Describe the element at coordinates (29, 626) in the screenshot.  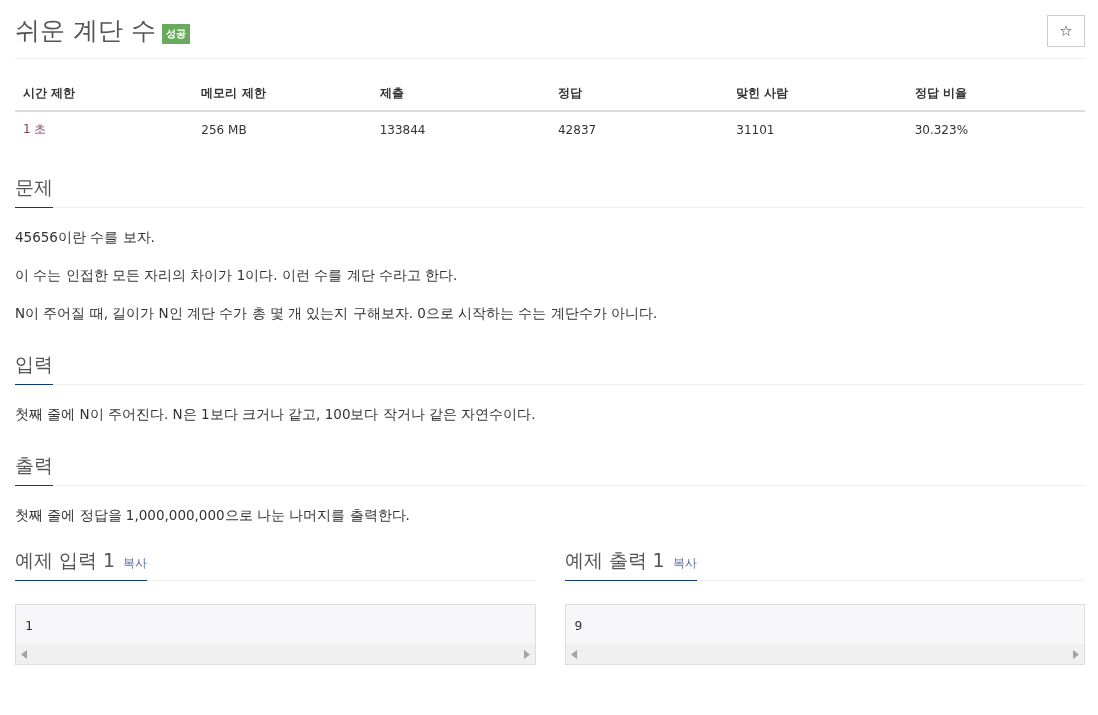
I see `sample-text: 1` at that location.